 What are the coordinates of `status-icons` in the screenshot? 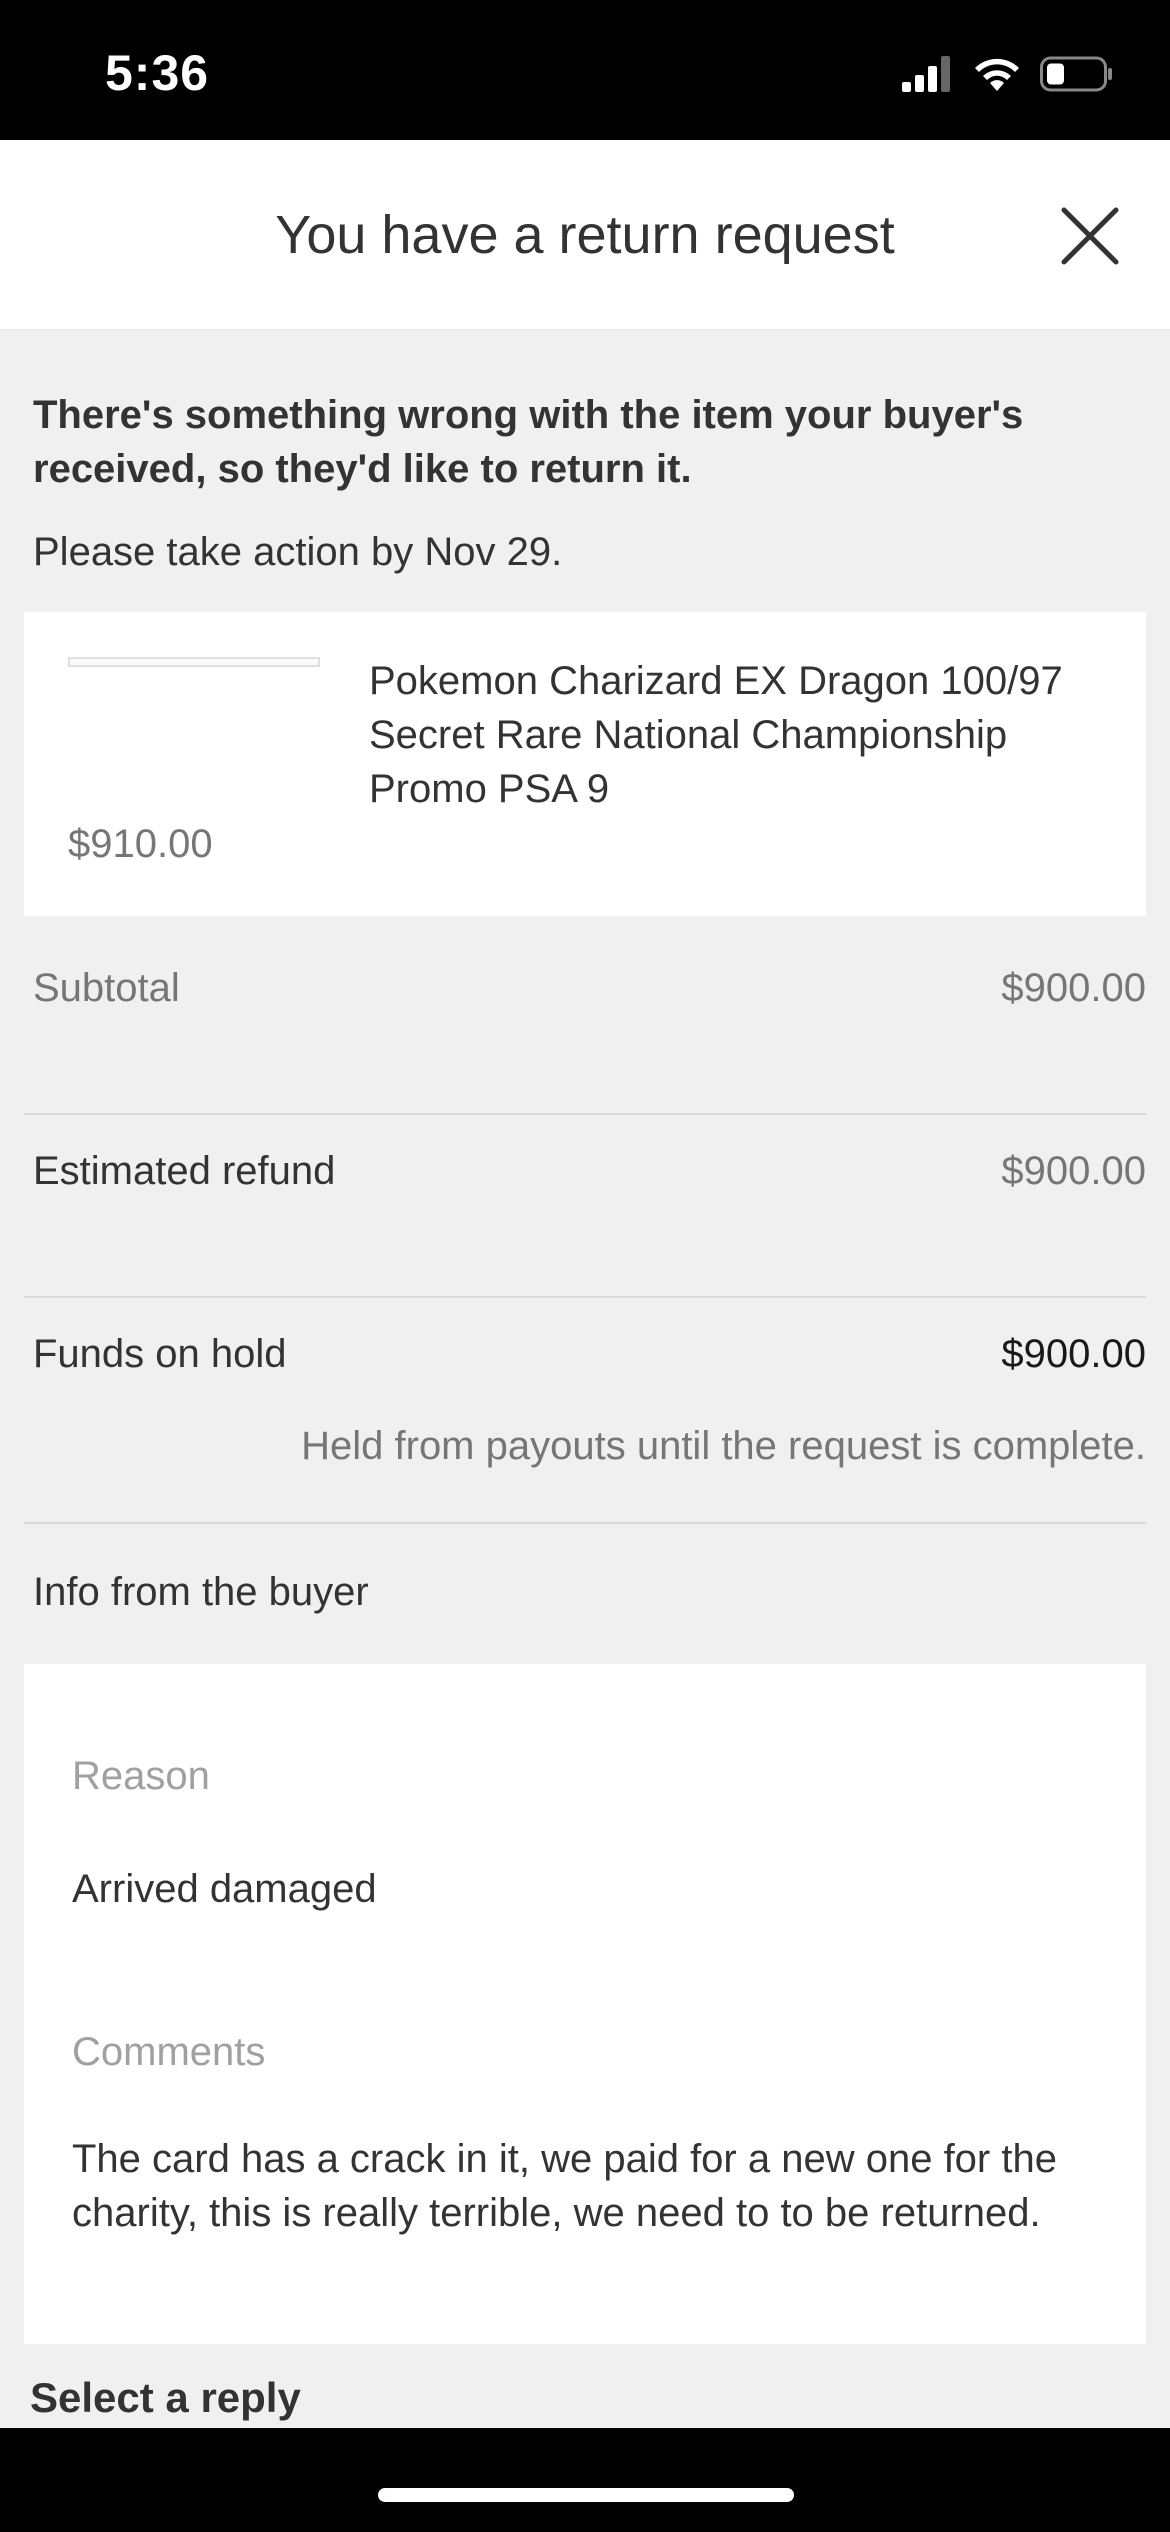 It's located at (1008, 74).